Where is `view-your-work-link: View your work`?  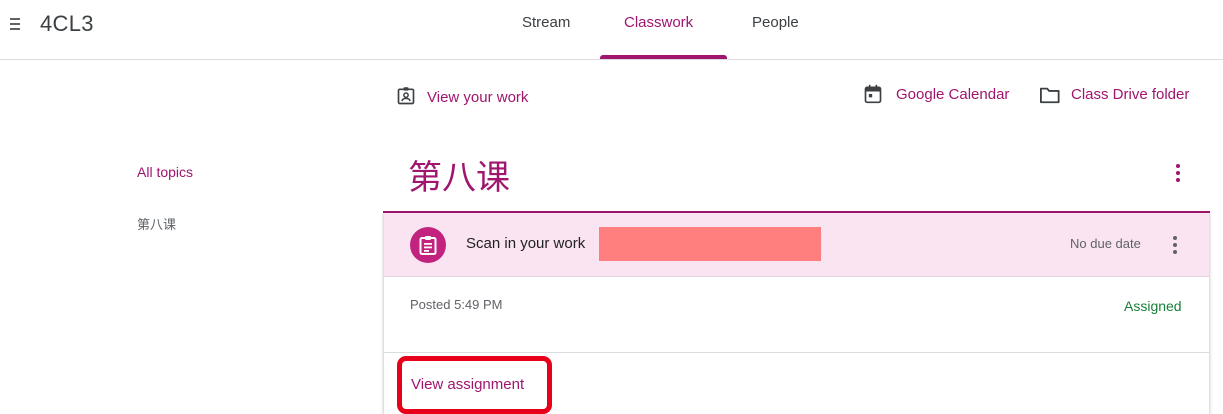 view-your-work-link: View your work is located at coordinates (471, 98).